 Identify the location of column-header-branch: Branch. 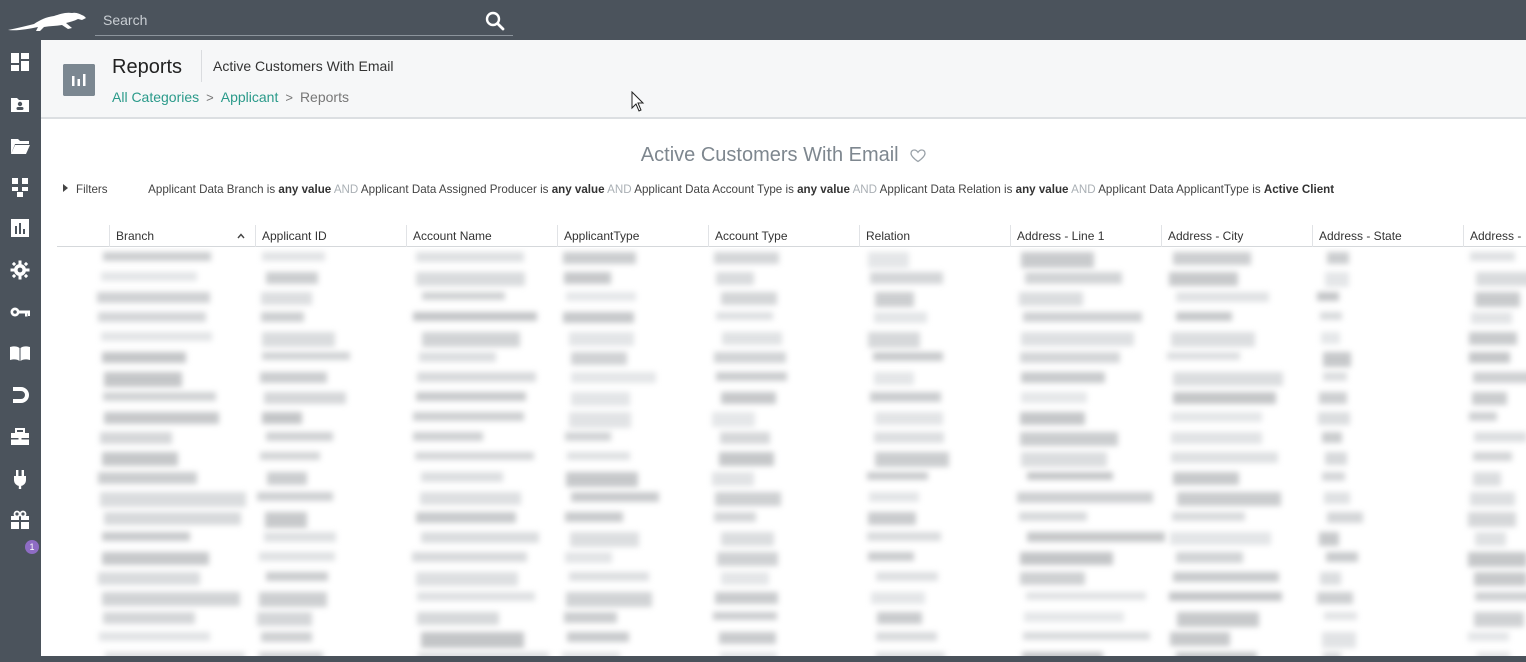
(182, 236).